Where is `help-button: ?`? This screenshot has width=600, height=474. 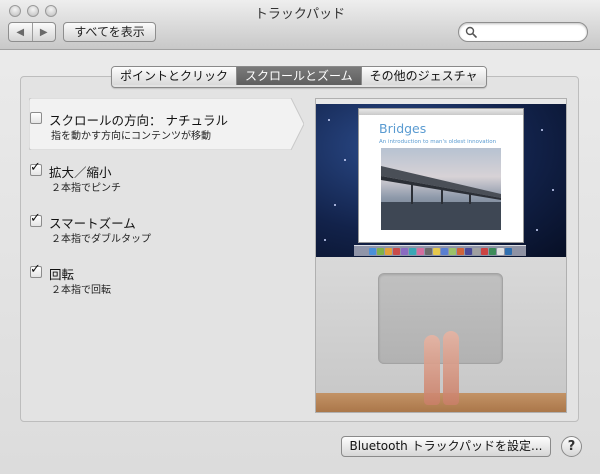 help-button: ? is located at coordinates (571, 446).